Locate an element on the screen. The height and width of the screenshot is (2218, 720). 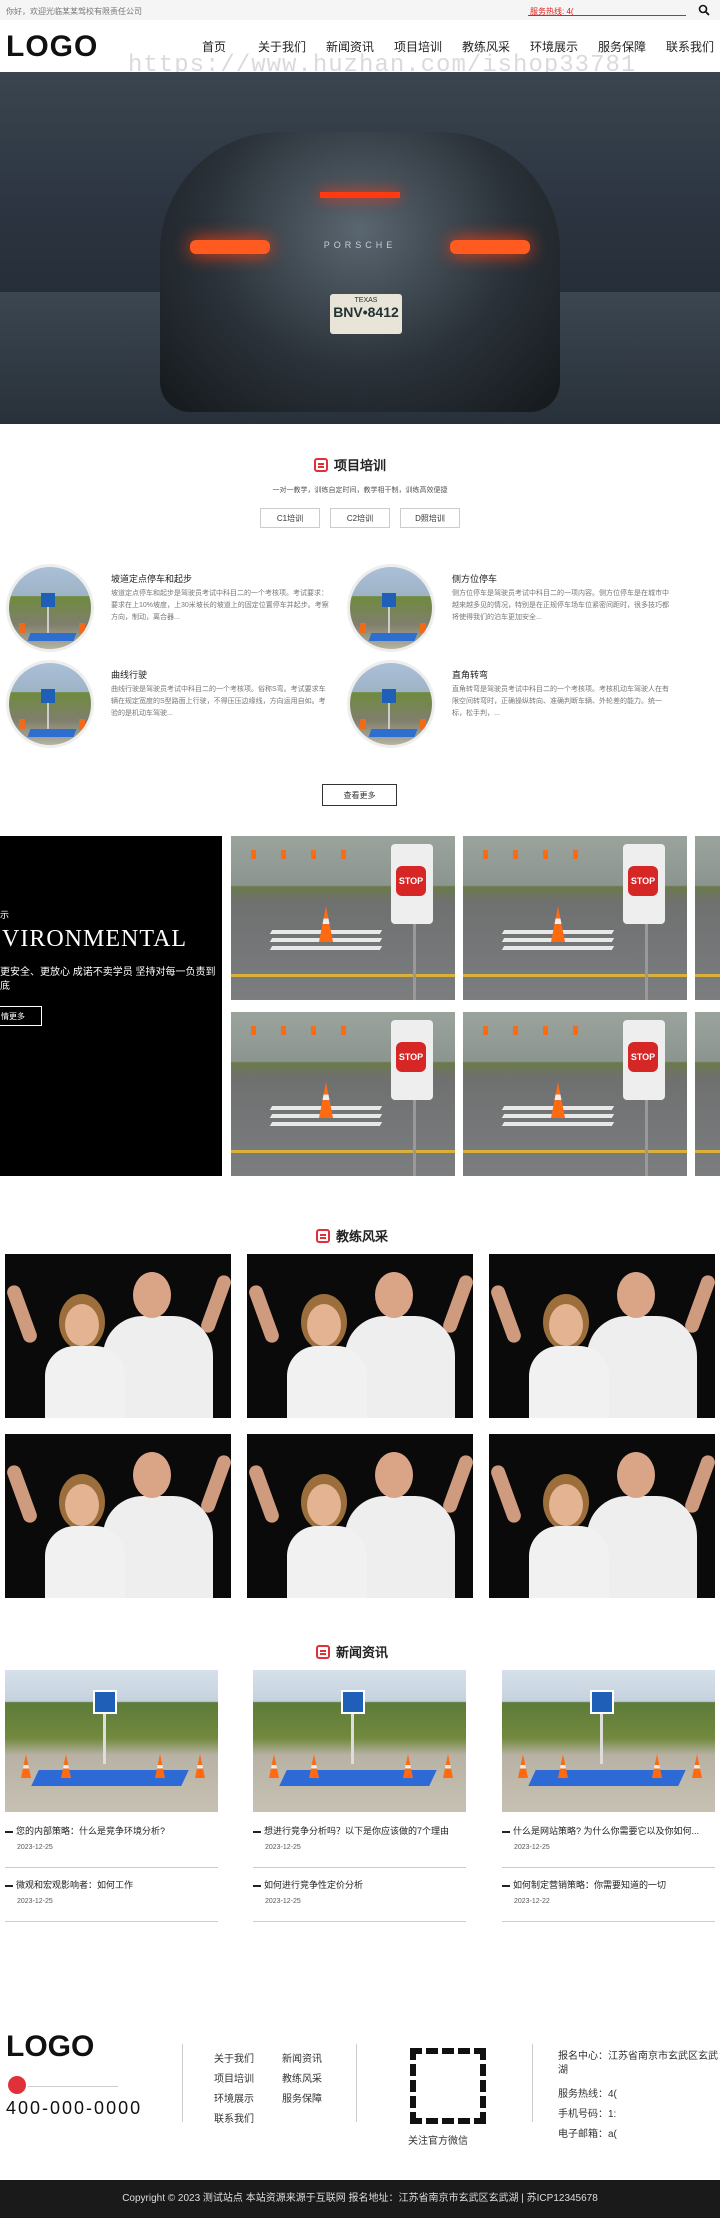
footer-link: 教练风采 is located at coordinates (302, 2077).